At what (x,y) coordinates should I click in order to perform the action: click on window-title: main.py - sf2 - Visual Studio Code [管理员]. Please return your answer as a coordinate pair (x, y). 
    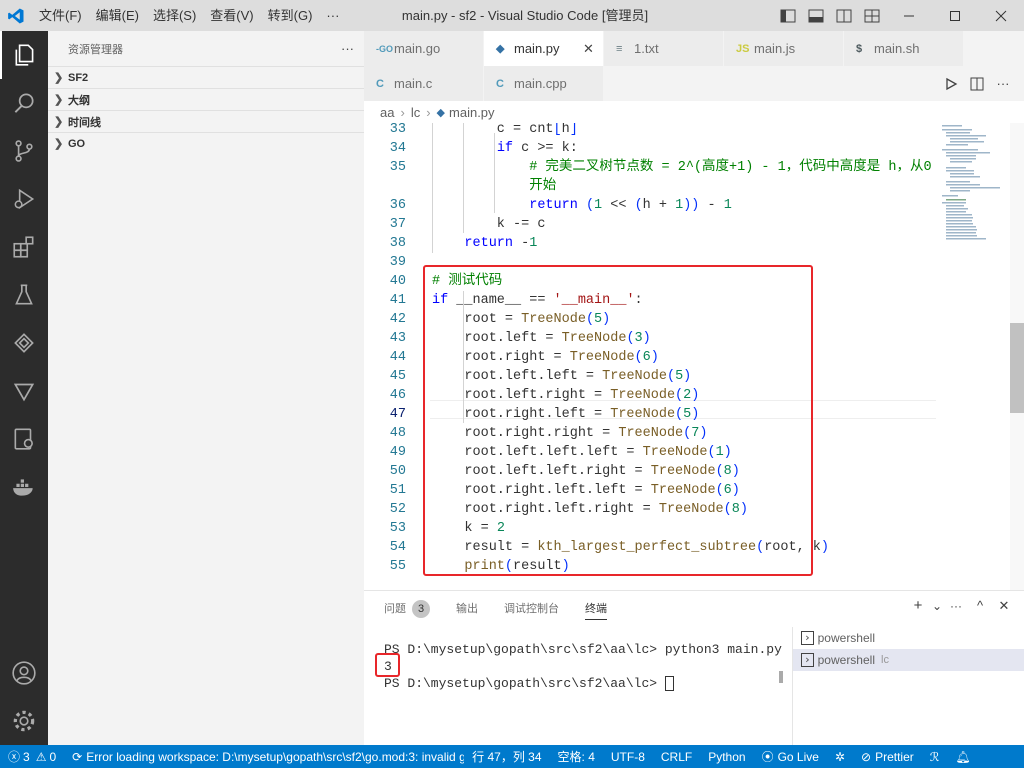
    Looking at the image, I should click on (525, 15).